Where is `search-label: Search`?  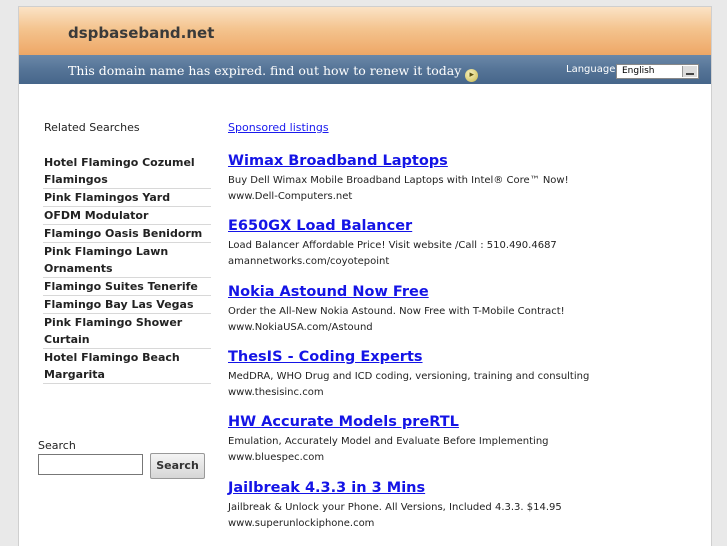
search-label: Search is located at coordinates (57, 445).